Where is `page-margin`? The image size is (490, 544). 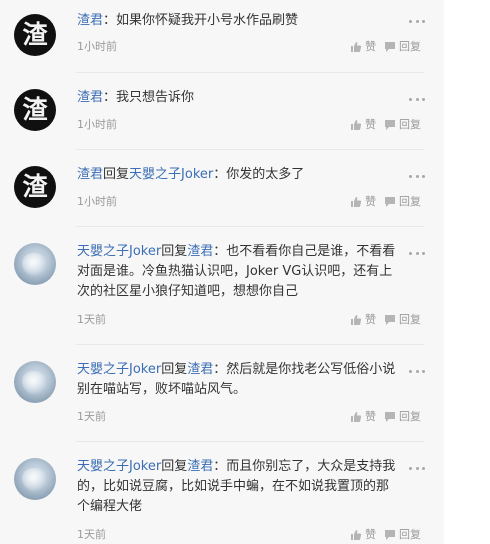
page-margin is located at coordinates (467, 272).